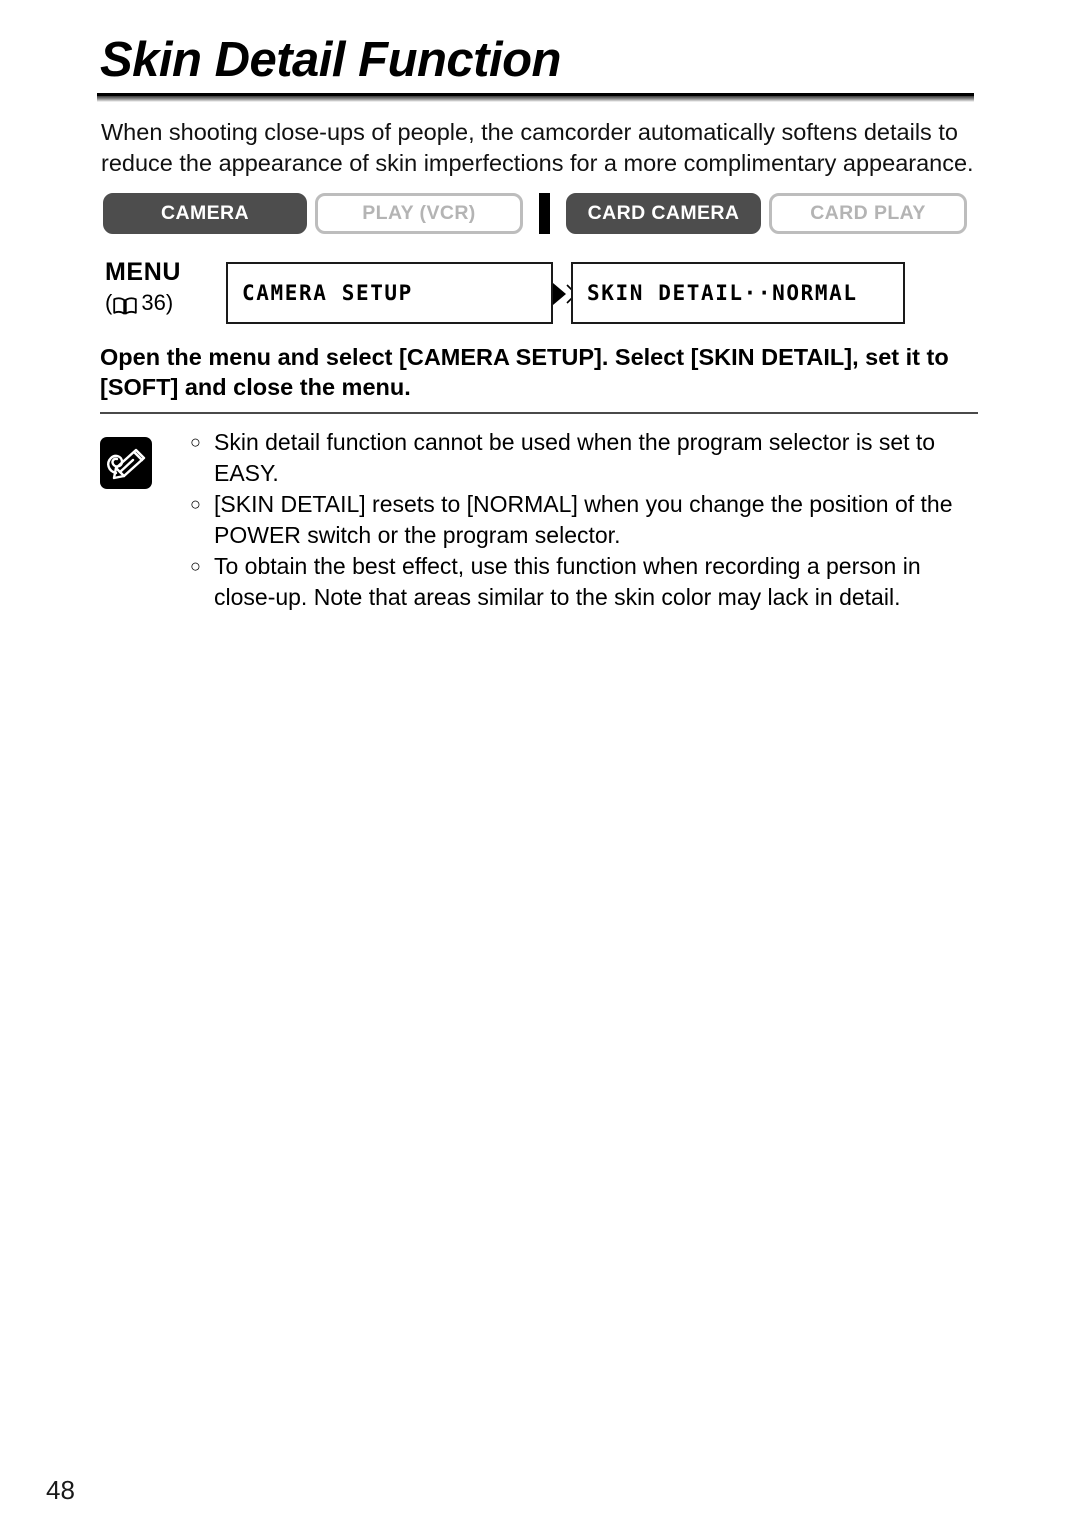 Image resolution: width=1080 pixels, height=1526 pixels. What do you see at coordinates (169, 302) in the screenshot?
I see `menu-reference-close-paren: )` at bounding box center [169, 302].